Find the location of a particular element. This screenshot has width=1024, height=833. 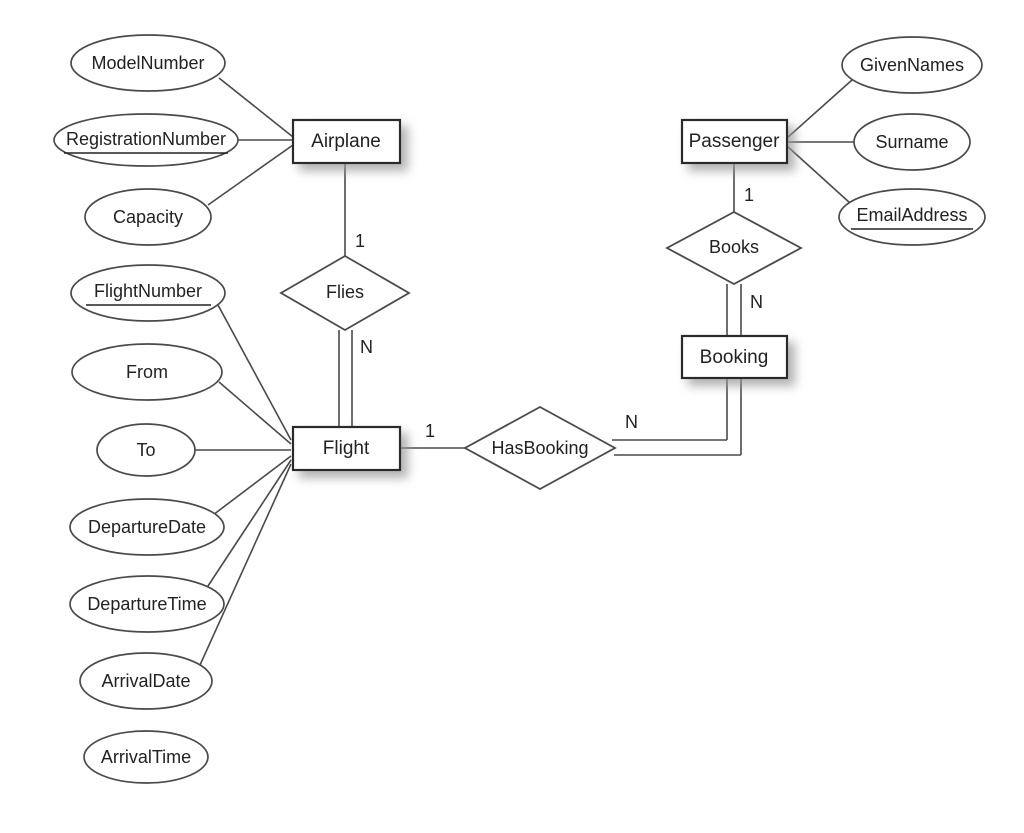

attribute-arrivaltime: ArrivalTime is located at coordinates (146, 757).